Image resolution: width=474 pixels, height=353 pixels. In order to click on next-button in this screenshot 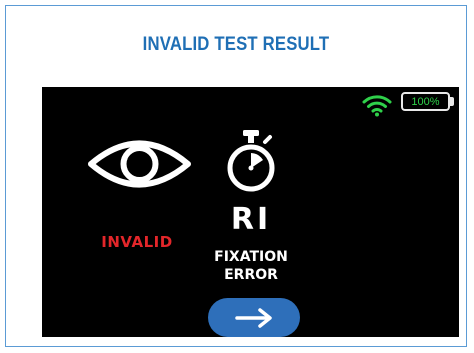, I will do `click(254, 317)`.